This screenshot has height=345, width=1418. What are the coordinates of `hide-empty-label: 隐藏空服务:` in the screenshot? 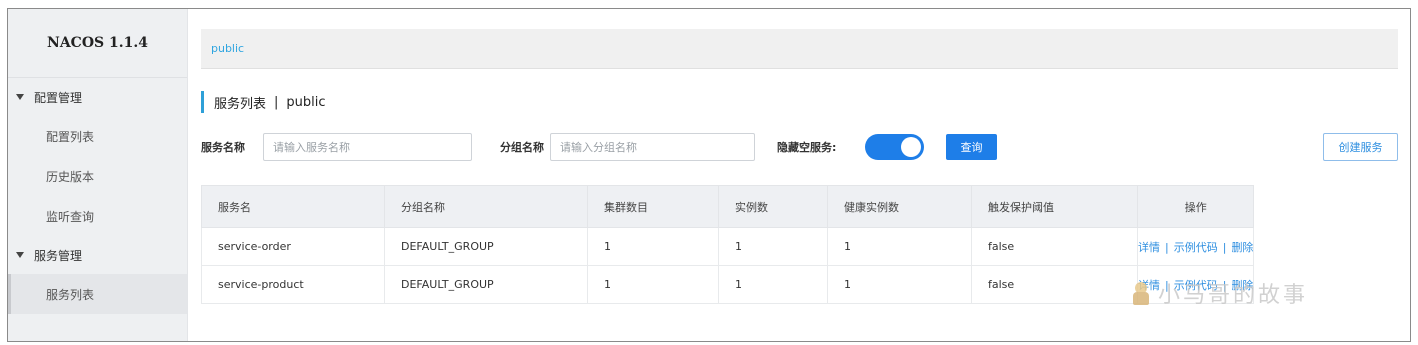 It's located at (807, 147).